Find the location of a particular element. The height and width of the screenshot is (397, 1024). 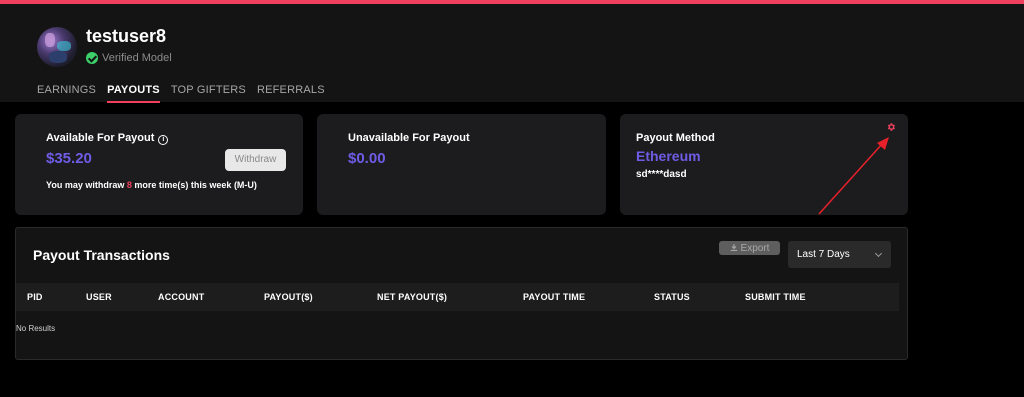

tab-earnings: EARNINGS is located at coordinates (66, 93).